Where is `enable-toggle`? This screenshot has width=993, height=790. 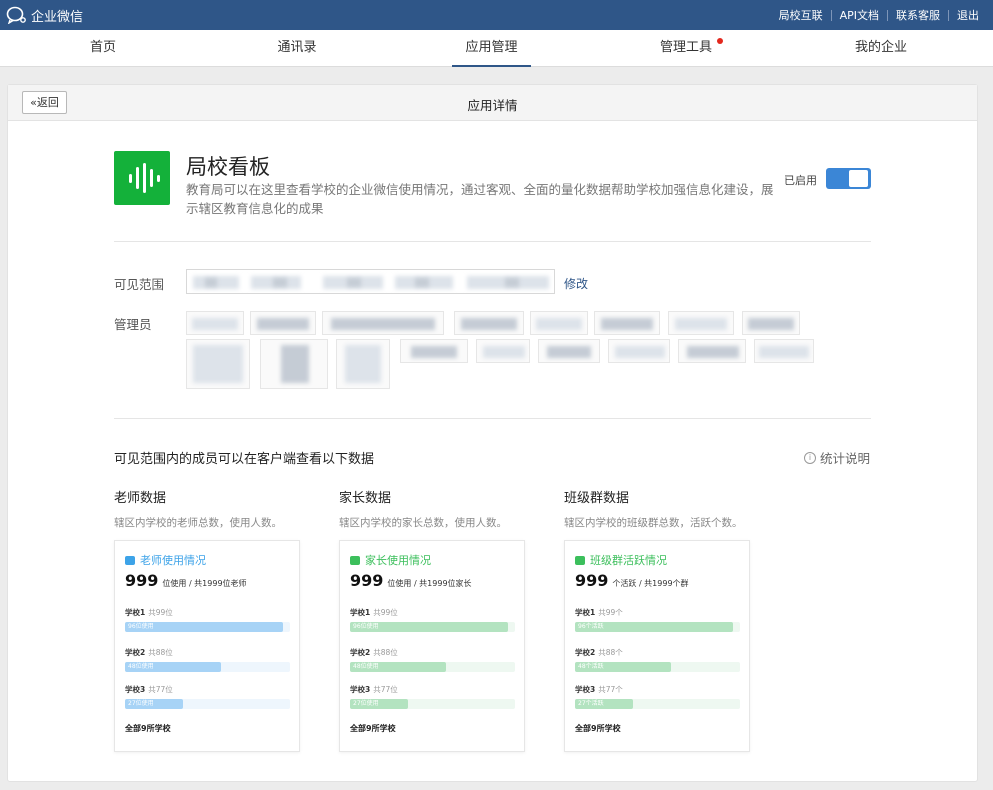
enable-toggle is located at coordinates (848, 178).